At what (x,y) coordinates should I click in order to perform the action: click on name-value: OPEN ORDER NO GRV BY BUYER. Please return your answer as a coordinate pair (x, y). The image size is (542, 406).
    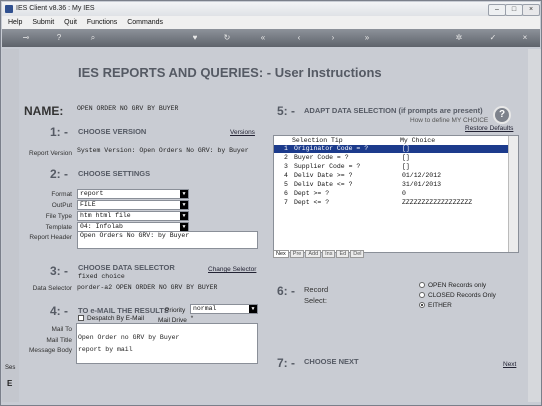
    Looking at the image, I should click on (128, 108).